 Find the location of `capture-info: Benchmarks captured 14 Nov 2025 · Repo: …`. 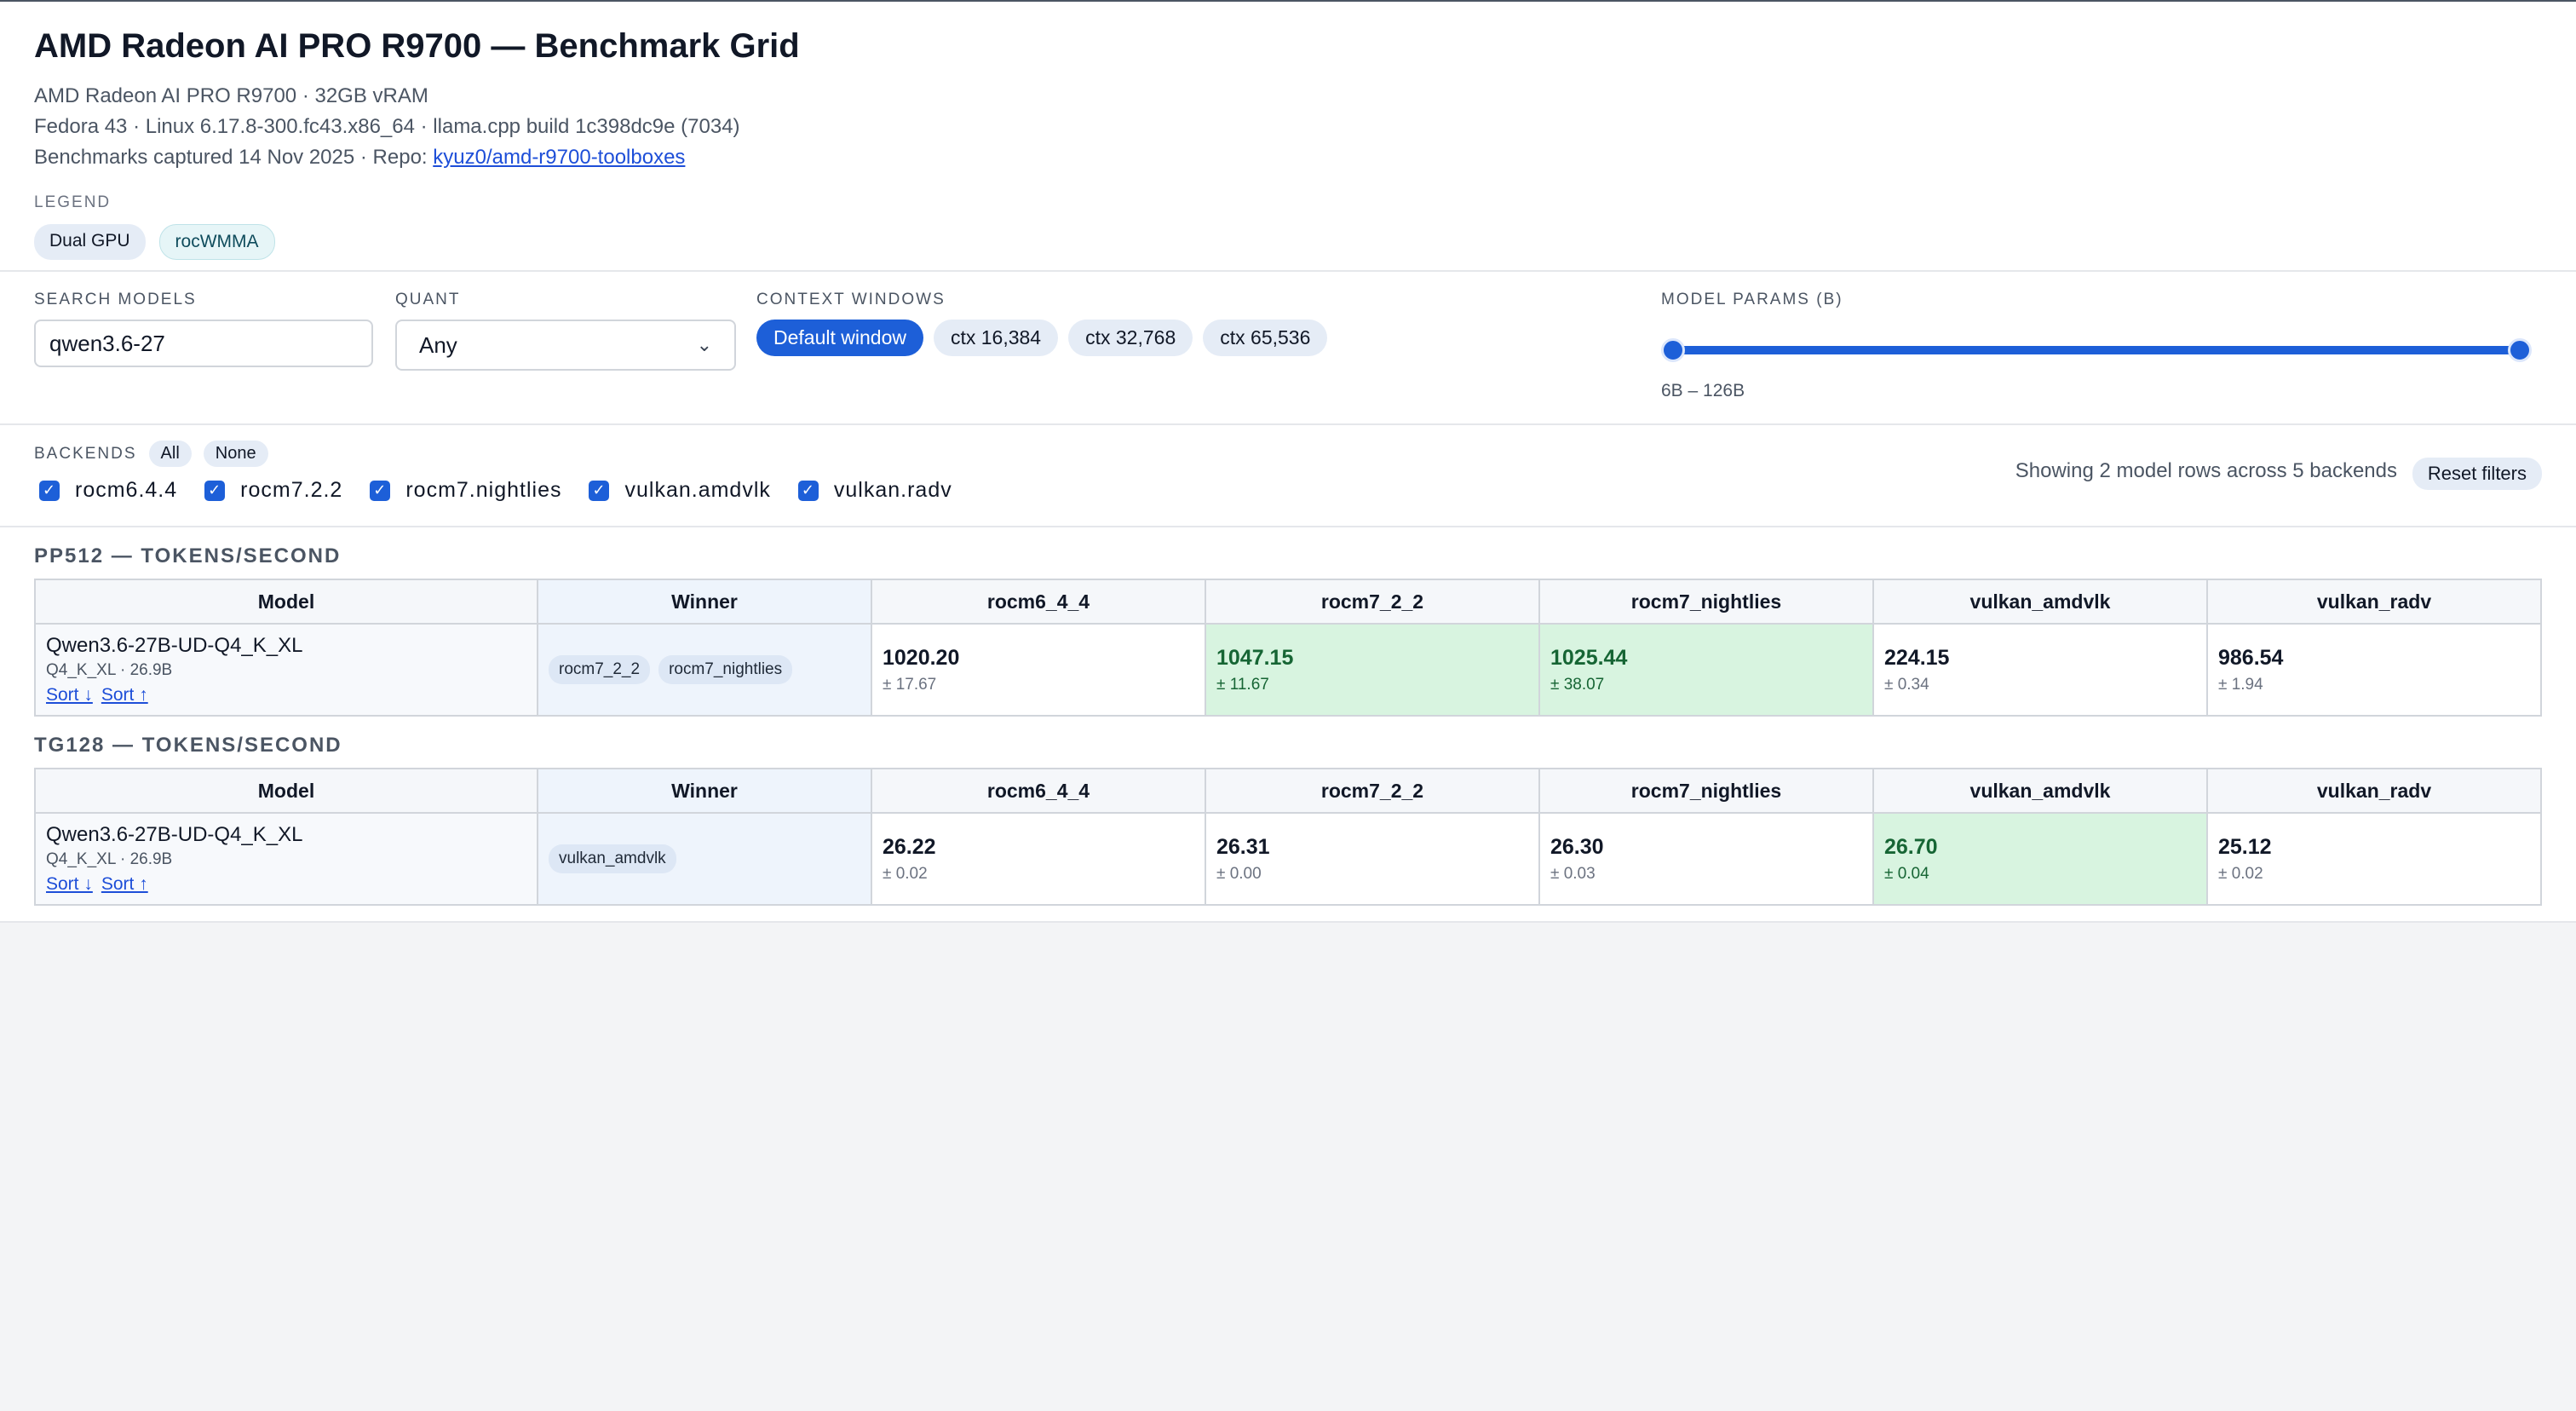

capture-info: Benchmarks captured 14 Nov 2025 · Repo: … is located at coordinates (1288, 157).